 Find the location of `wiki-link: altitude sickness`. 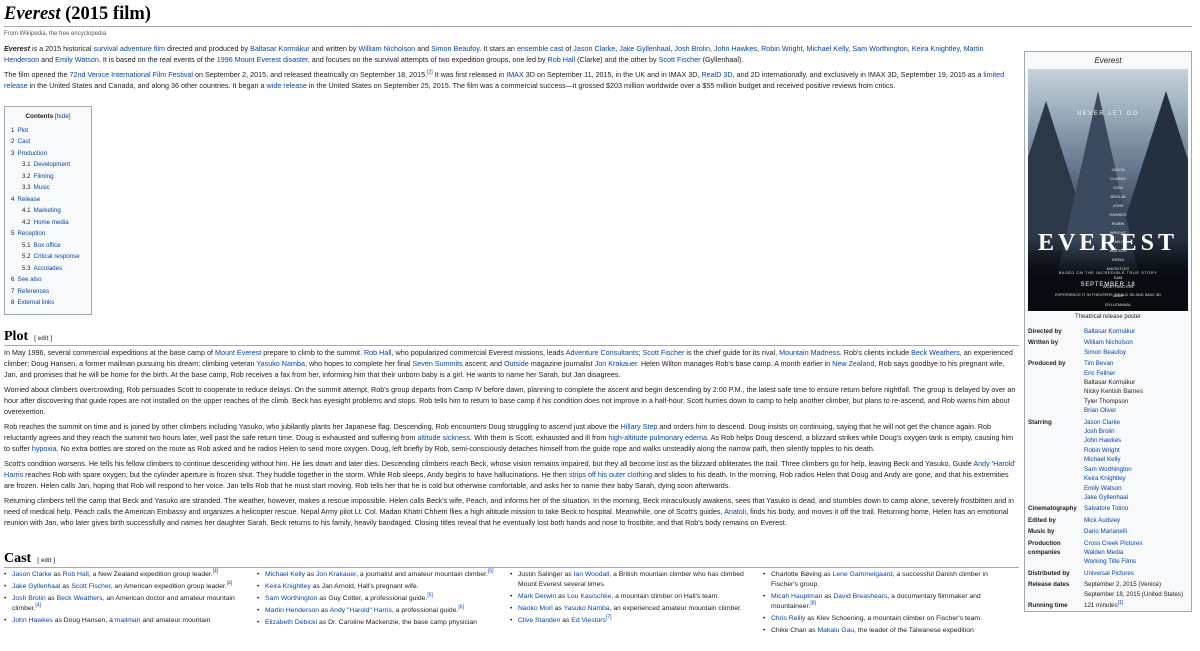

wiki-link: altitude sickness is located at coordinates (443, 437).